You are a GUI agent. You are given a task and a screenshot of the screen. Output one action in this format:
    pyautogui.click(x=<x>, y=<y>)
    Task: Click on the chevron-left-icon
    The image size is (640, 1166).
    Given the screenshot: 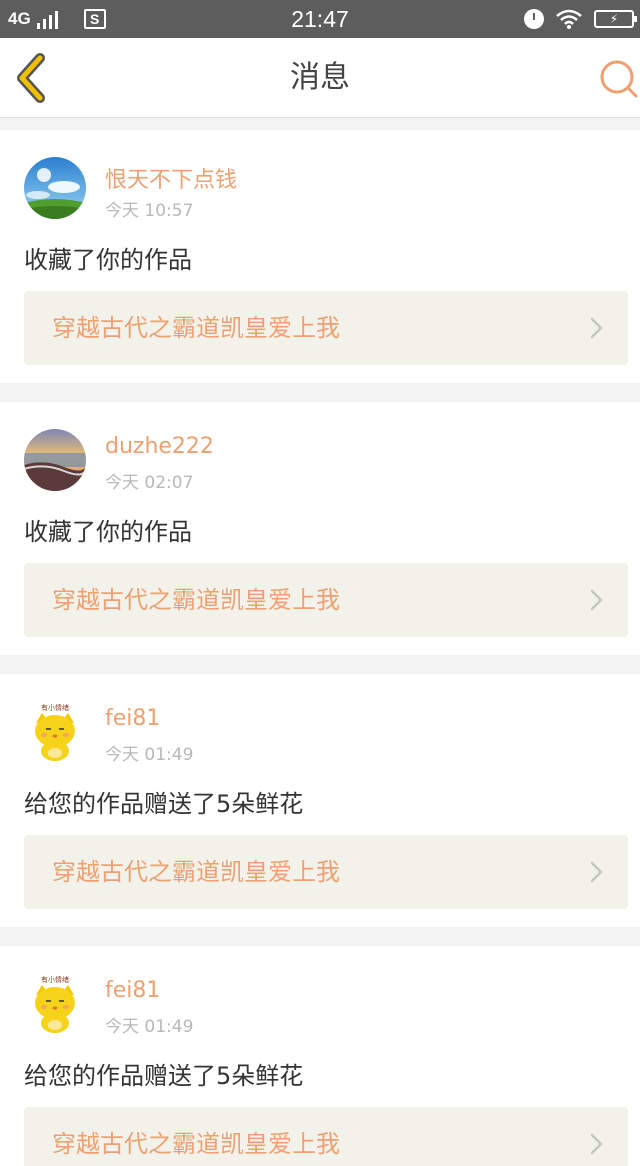 What is the action you would take?
    pyautogui.click(x=31, y=78)
    